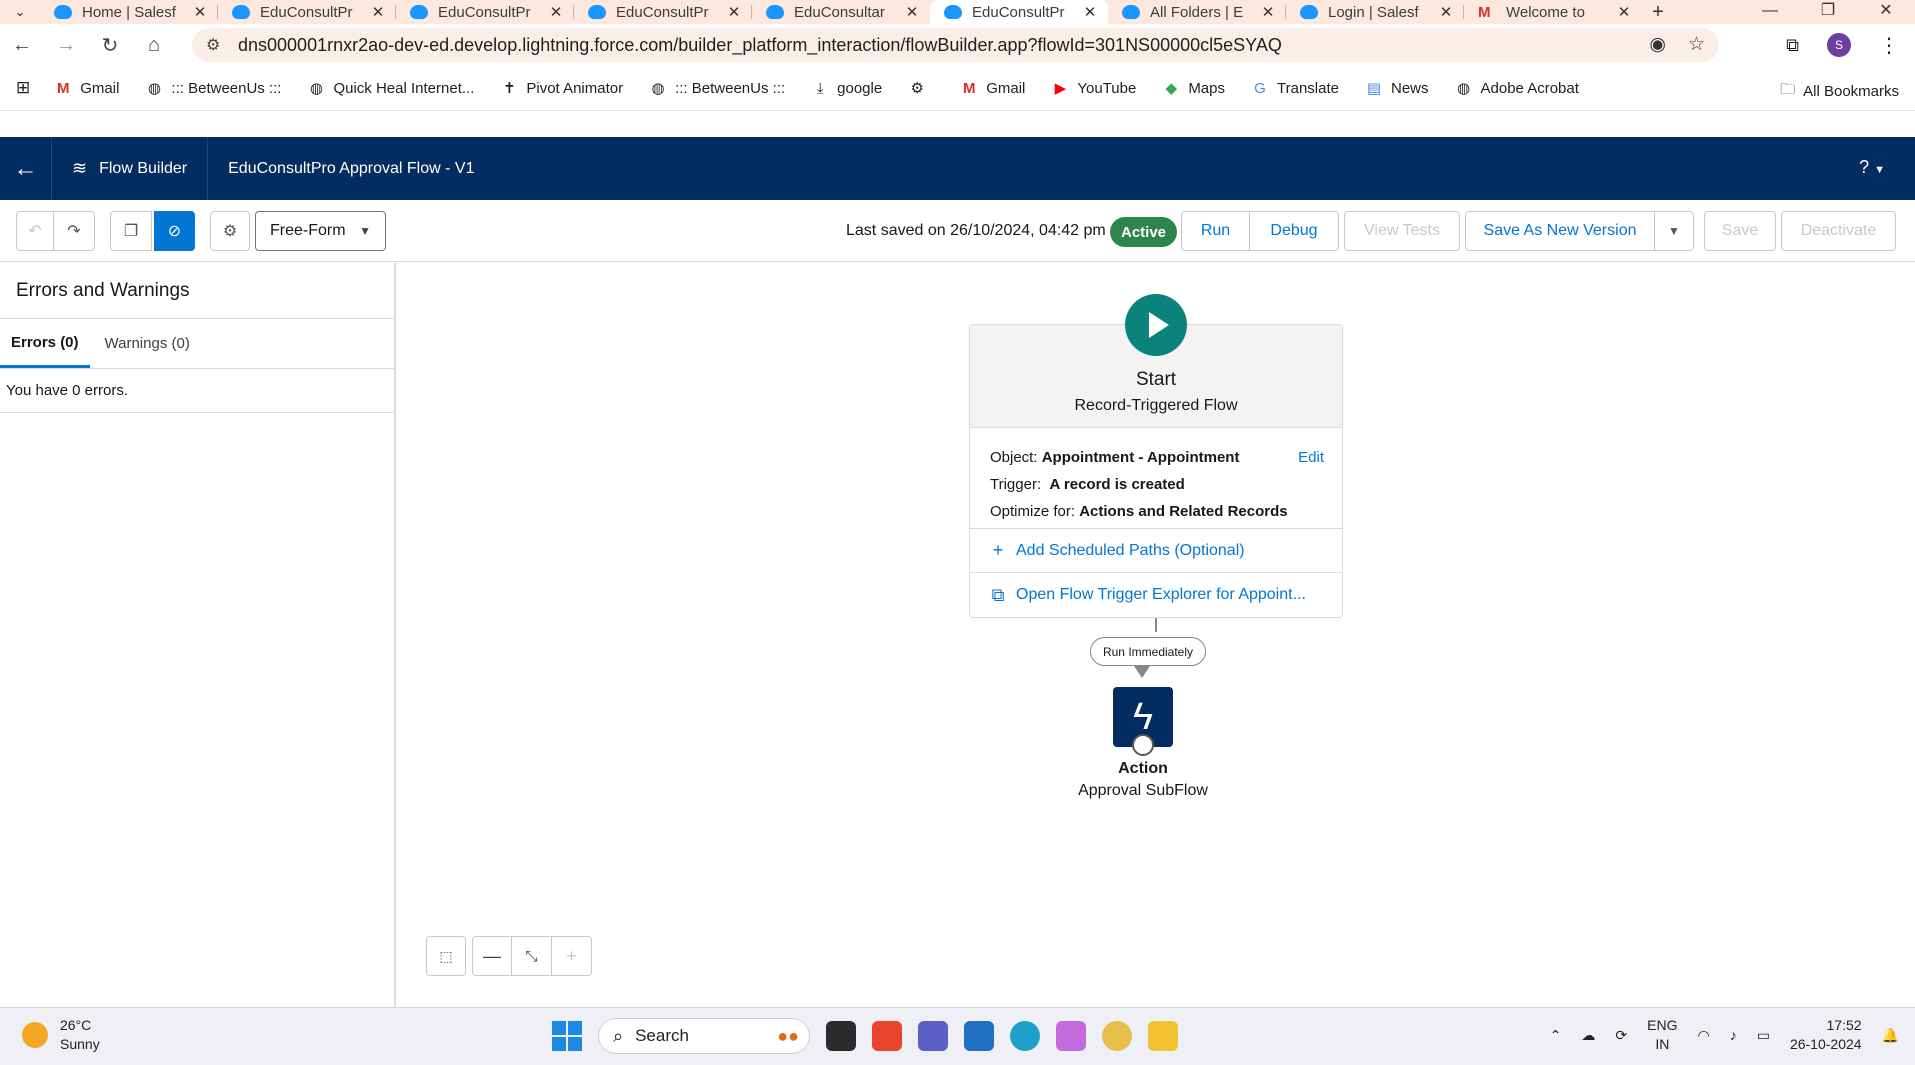 The width and height of the screenshot is (1915, 1065). I want to click on browser-tab: Home | Salesf ✕, so click(129, 12).